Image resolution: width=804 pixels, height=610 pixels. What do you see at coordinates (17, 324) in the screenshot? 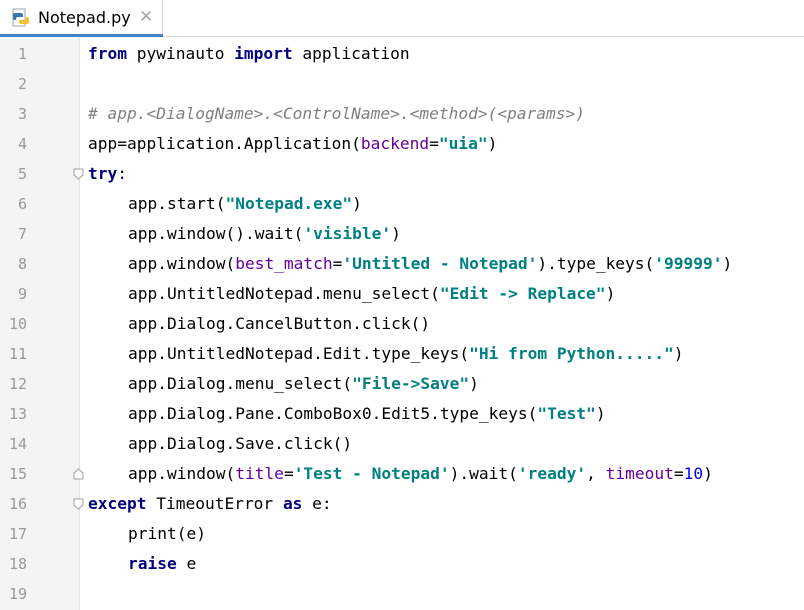
I see `line-number: 10` at bounding box center [17, 324].